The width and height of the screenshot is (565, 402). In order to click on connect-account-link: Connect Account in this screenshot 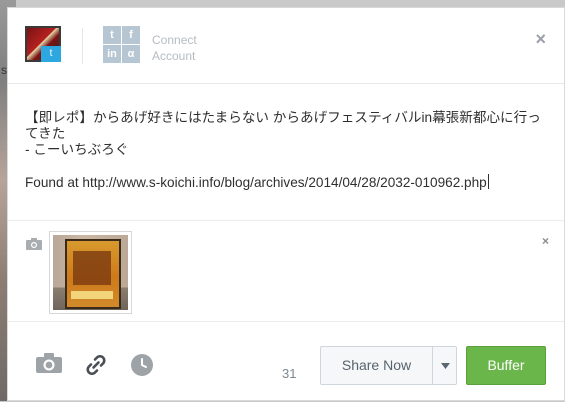, I will do `click(187, 48)`.